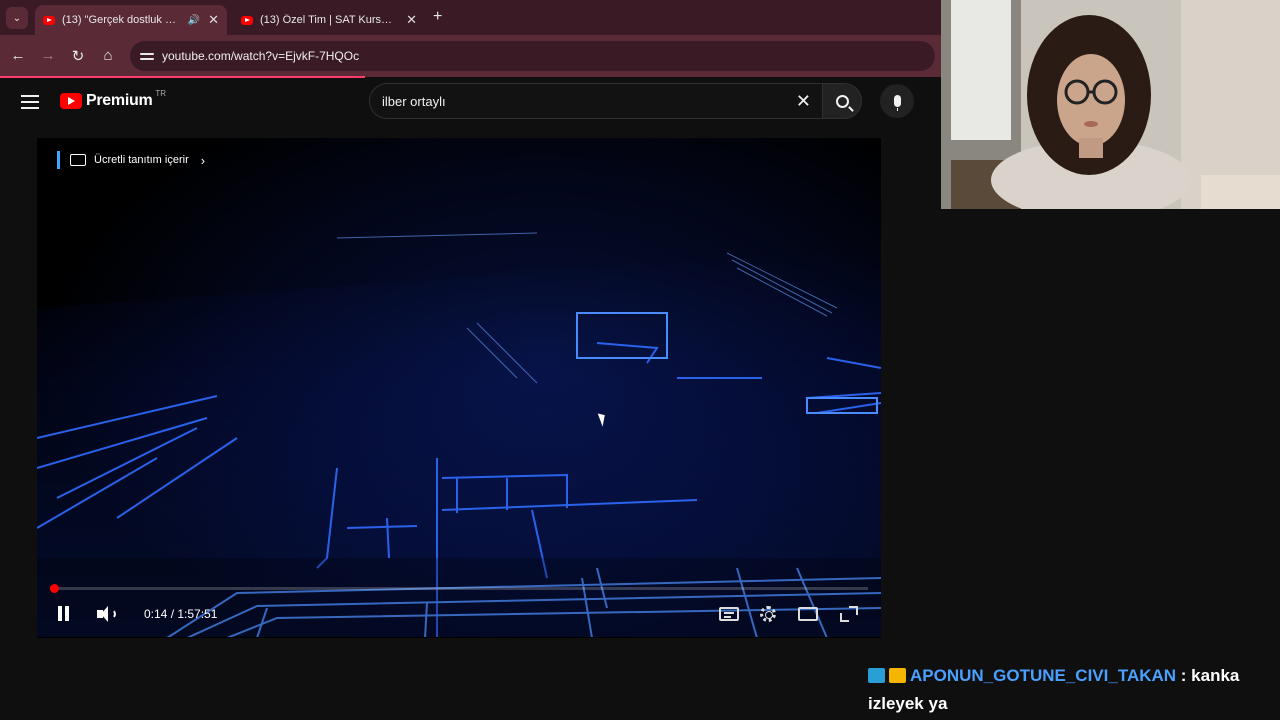 The width and height of the screenshot is (1280, 720). Describe the element at coordinates (63, 613) in the screenshot. I see `pause-button` at that location.